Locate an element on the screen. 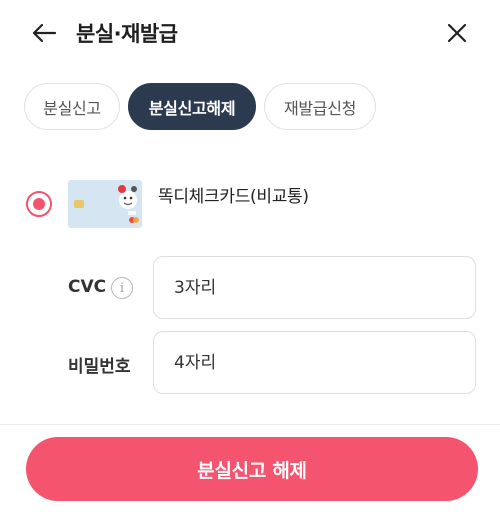  cvc-row: CVC i is located at coordinates (250, 288).